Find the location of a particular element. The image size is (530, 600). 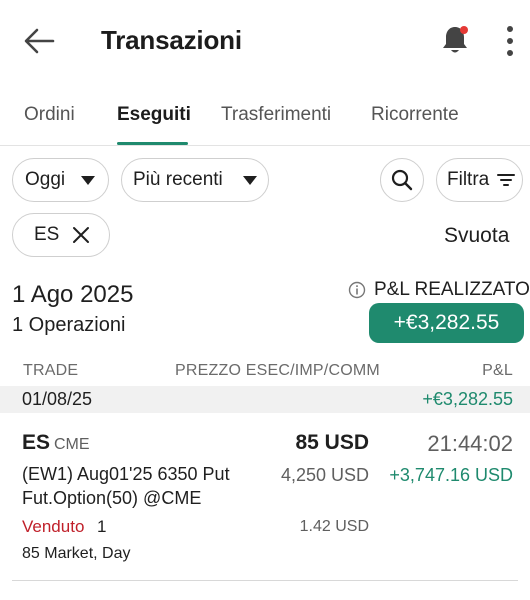

tab-bar: Ordini Eseguiti Trasferimenti Ricorrente is located at coordinates (265, 119).